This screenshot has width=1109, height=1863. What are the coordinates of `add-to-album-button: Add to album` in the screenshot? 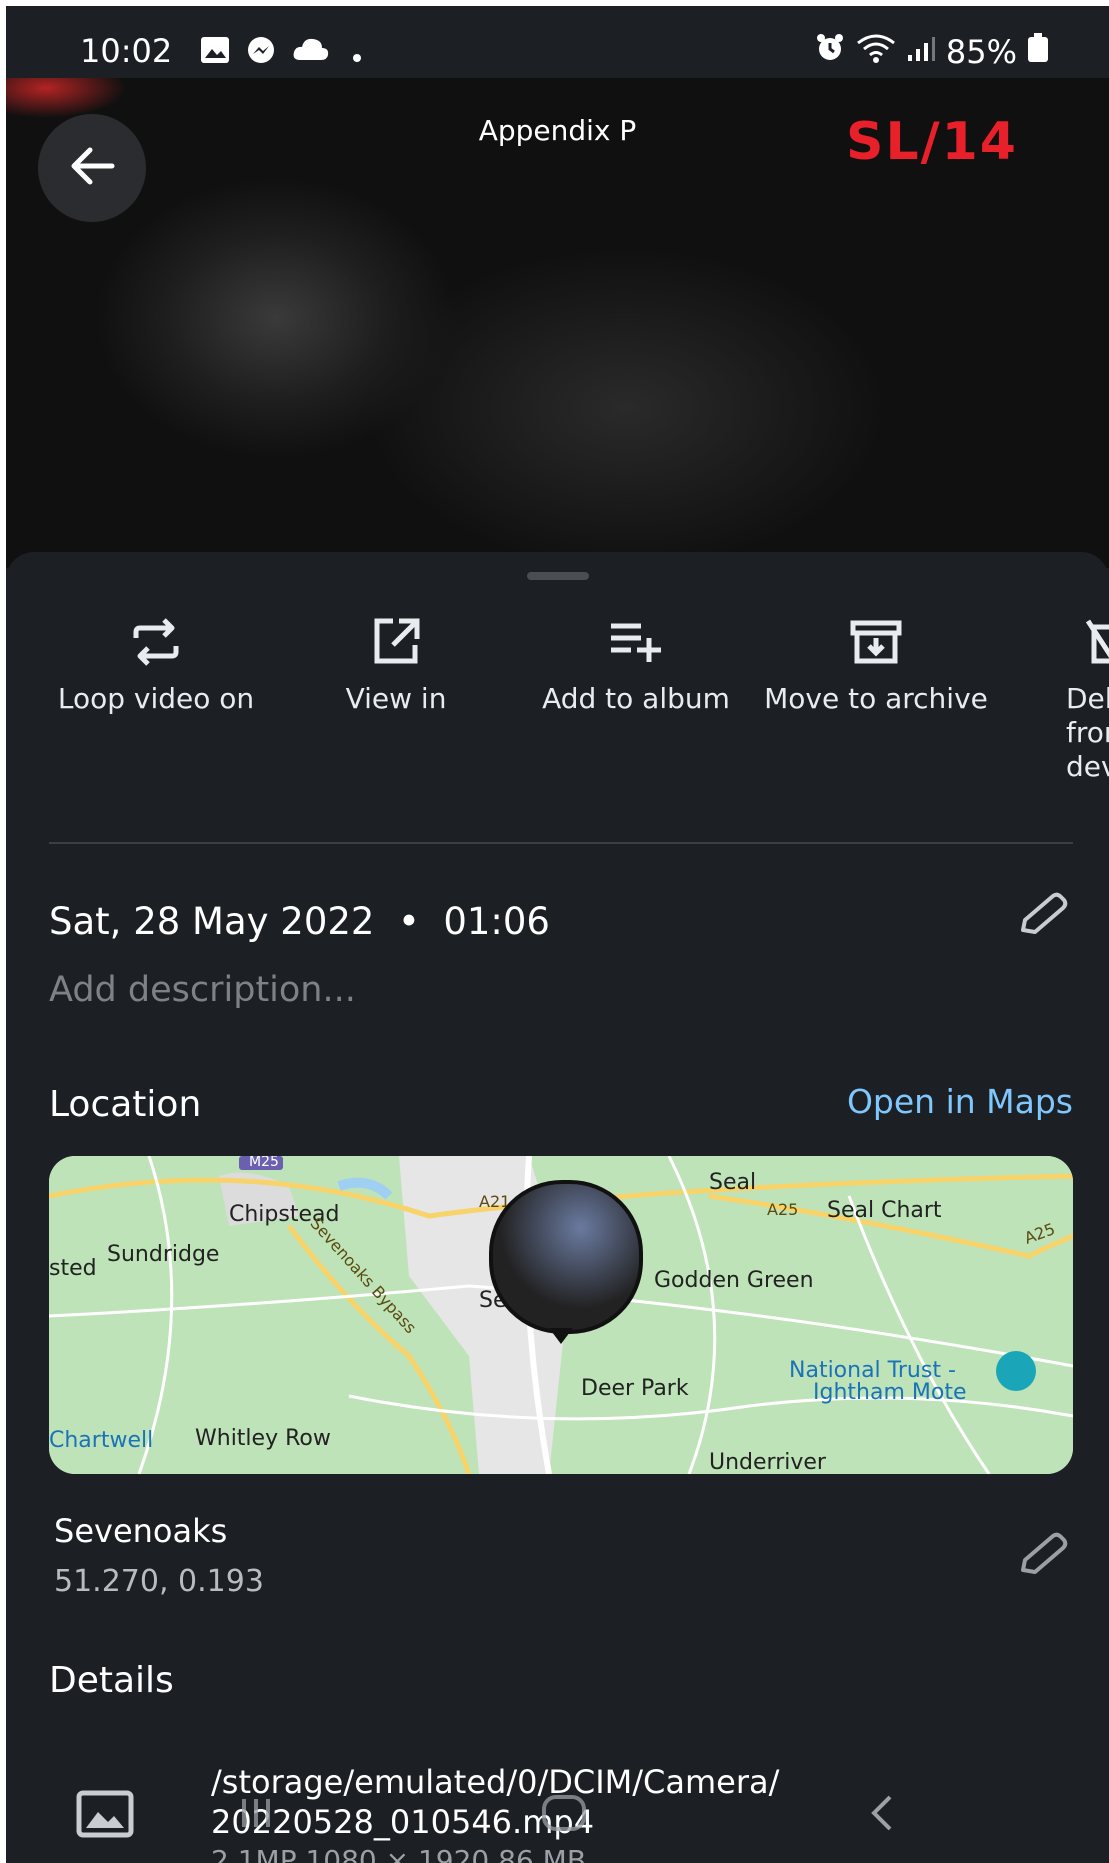 It's located at (636, 664).